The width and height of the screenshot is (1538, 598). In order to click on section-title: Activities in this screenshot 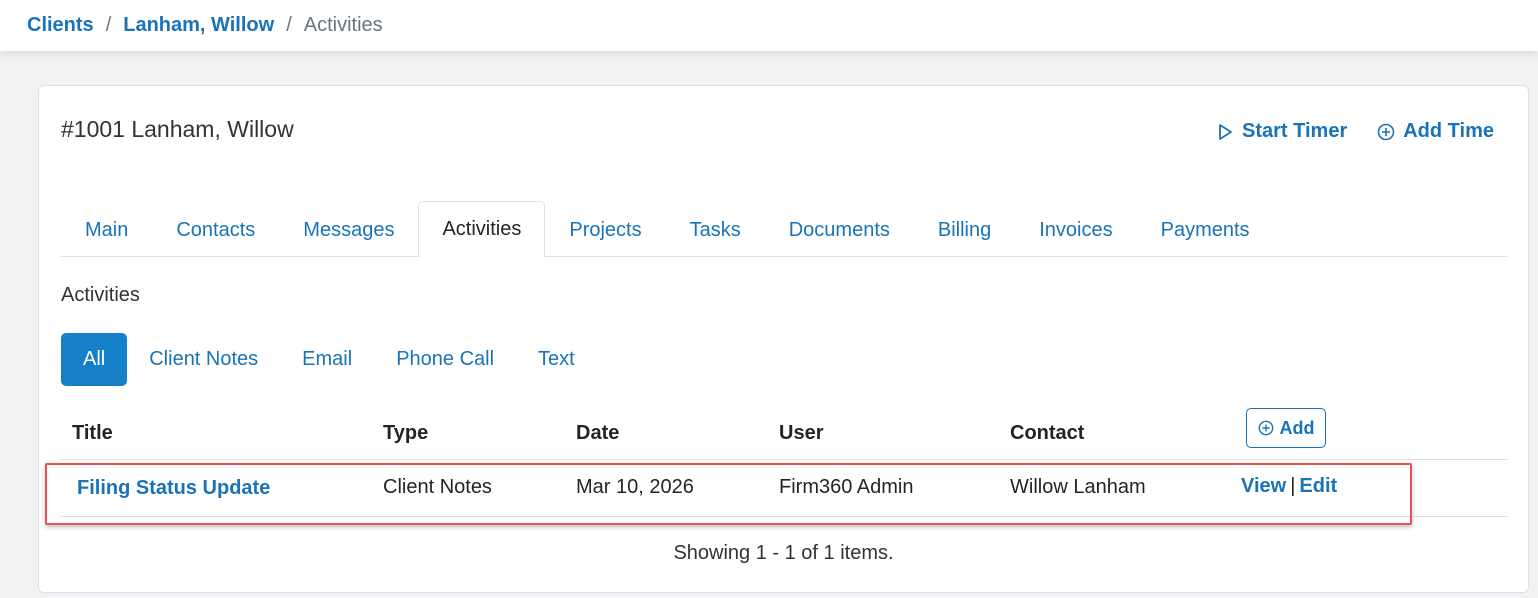, I will do `click(100, 295)`.